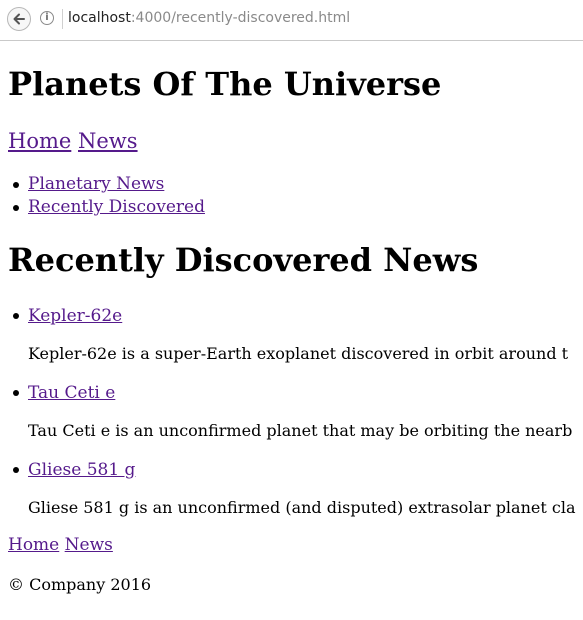  Describe the element at coordinates (47, 18) in the screenshot. I see `info-icon: i` at that location.